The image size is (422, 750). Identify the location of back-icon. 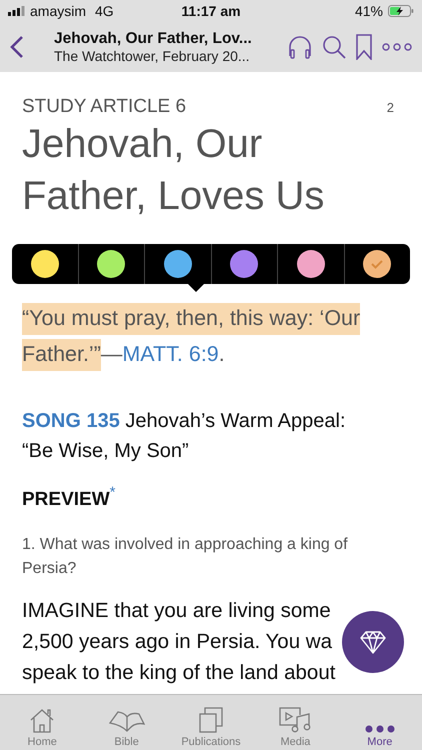
(17, 47).